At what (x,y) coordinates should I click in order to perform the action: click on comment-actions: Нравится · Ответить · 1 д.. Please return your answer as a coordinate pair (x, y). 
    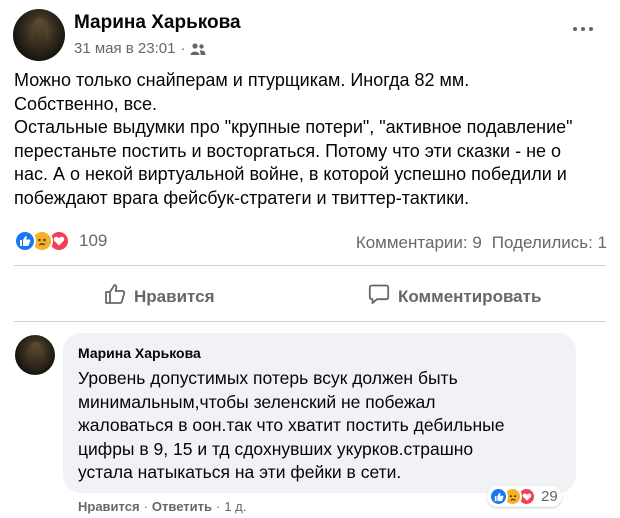
    Looking at the image, I should click on (162, 506).